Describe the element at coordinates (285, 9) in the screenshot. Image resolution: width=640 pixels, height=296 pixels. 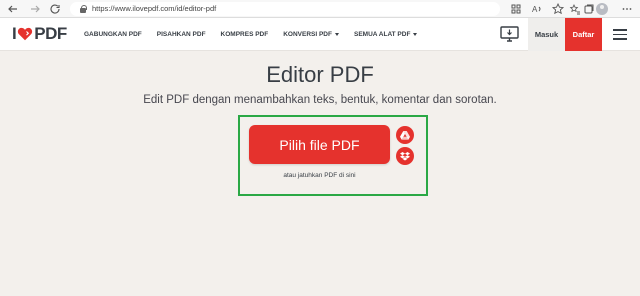
I see `address-bar: https://www.ilovepdf.com/id/editor-pdf` at that location.